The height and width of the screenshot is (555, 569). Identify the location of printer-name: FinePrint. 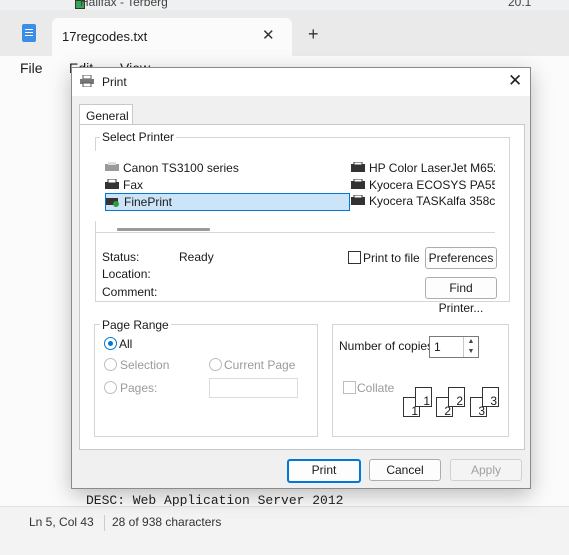
(148, 202).